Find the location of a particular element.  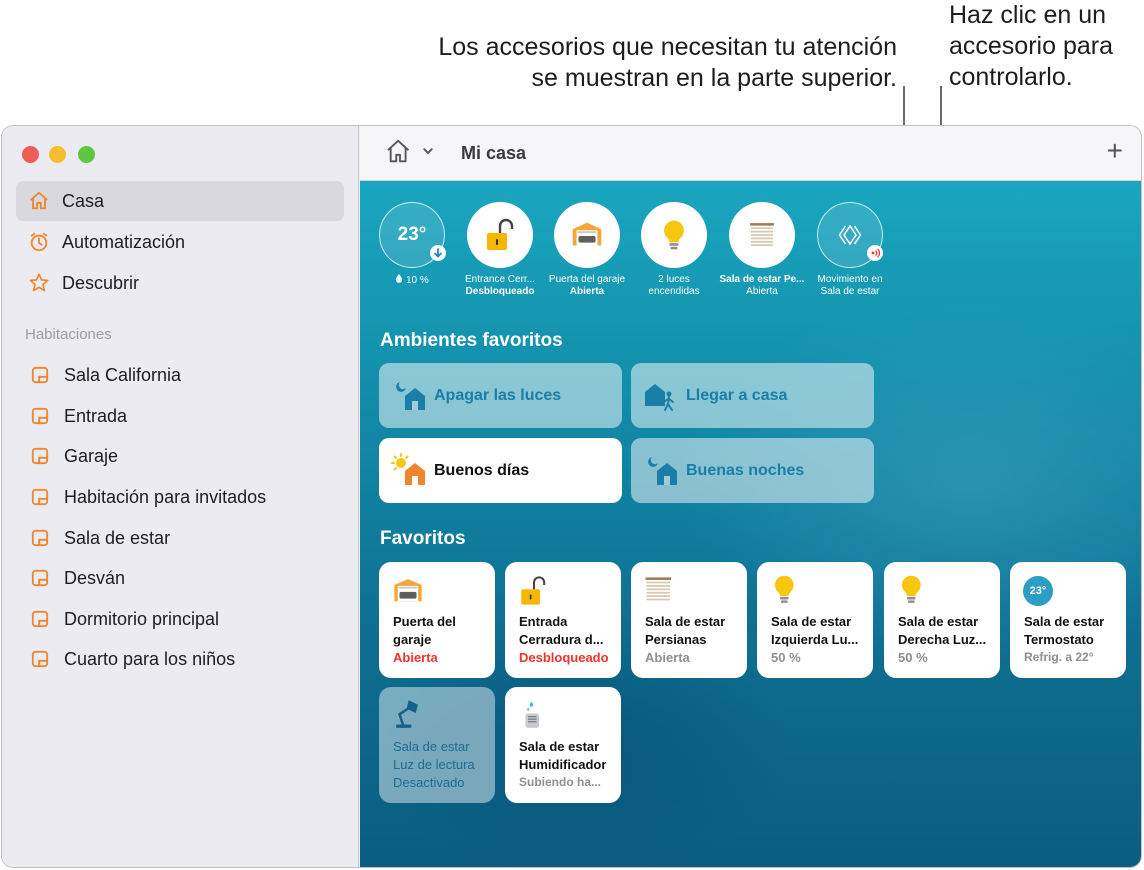

sidebar-item-room: Dormitorio principal is located at coordinates (180, 619).